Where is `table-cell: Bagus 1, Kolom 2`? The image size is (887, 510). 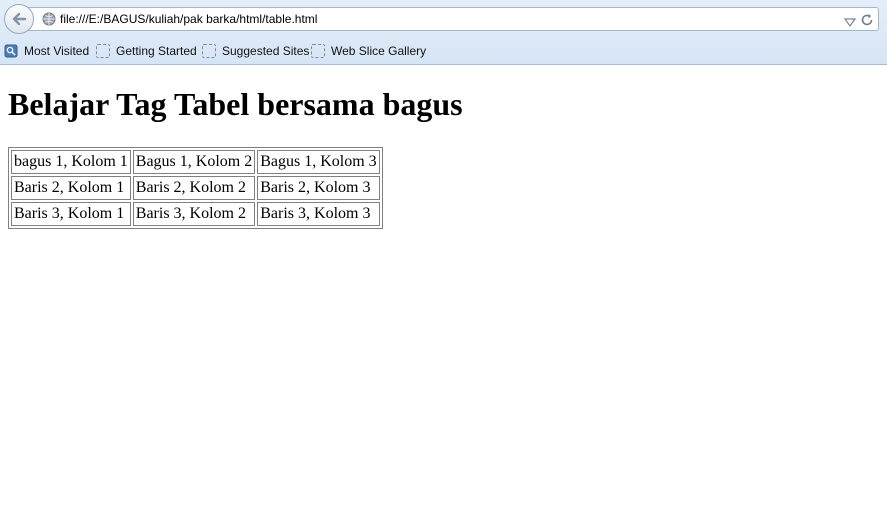
table-cell: Bagus 1, Kolom 2 is located at coordinates (194, 162).